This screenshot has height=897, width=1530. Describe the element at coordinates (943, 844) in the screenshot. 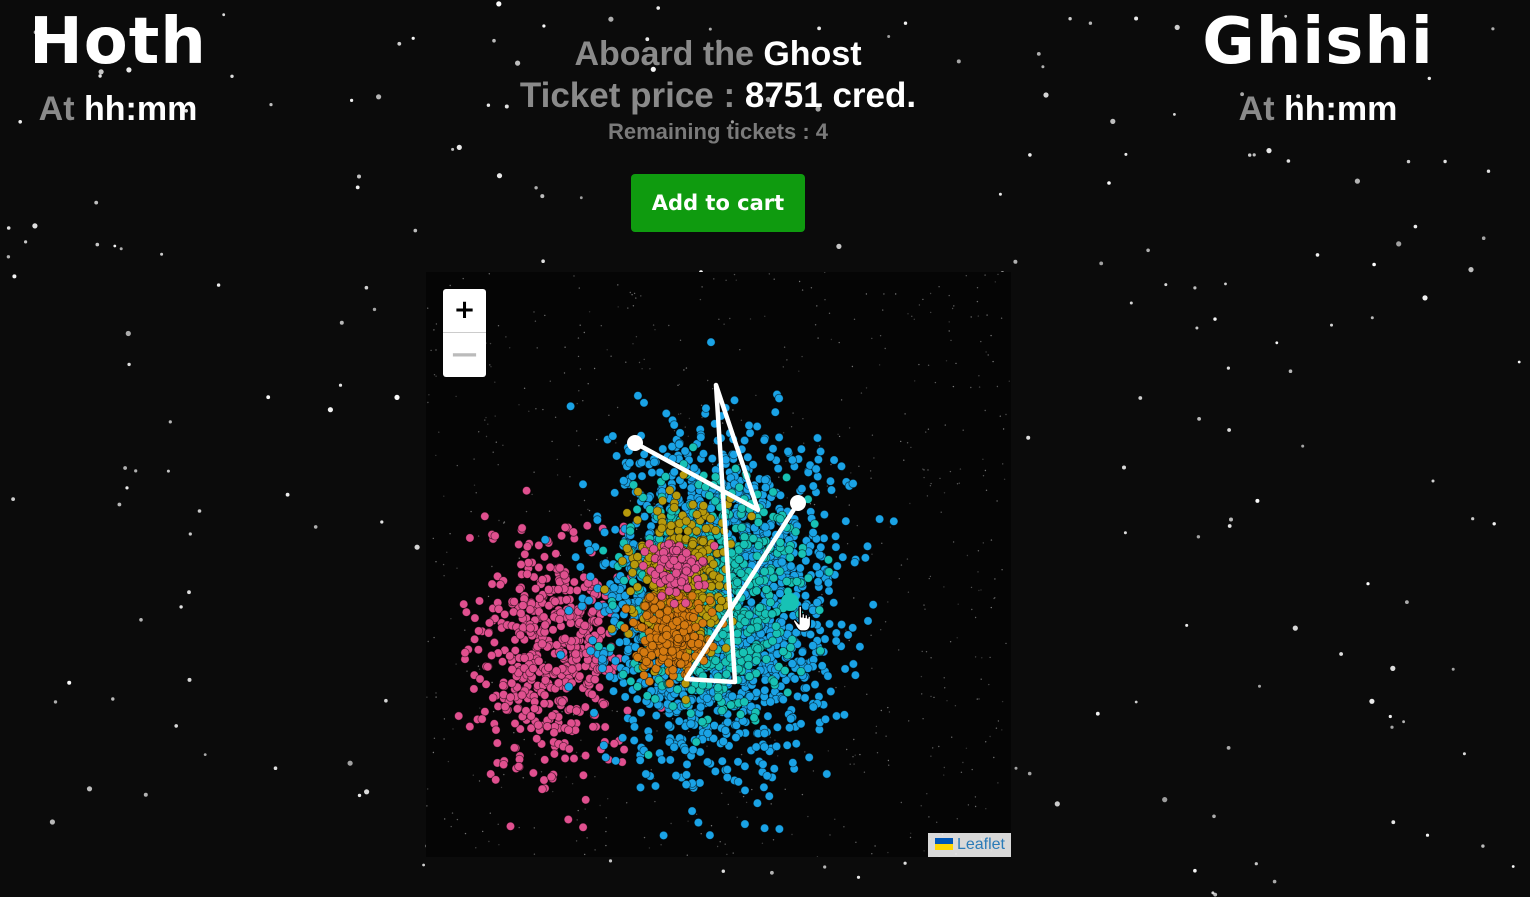

I see `ukraine-flag-icon` at that location.